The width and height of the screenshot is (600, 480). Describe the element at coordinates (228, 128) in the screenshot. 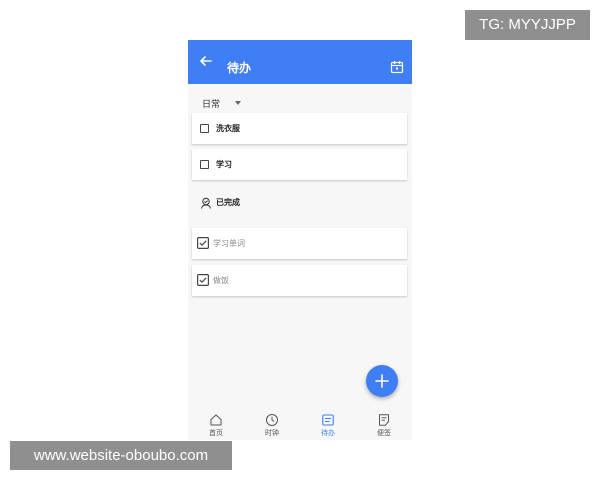

I see `todo-label: 洗衣服` at that location.